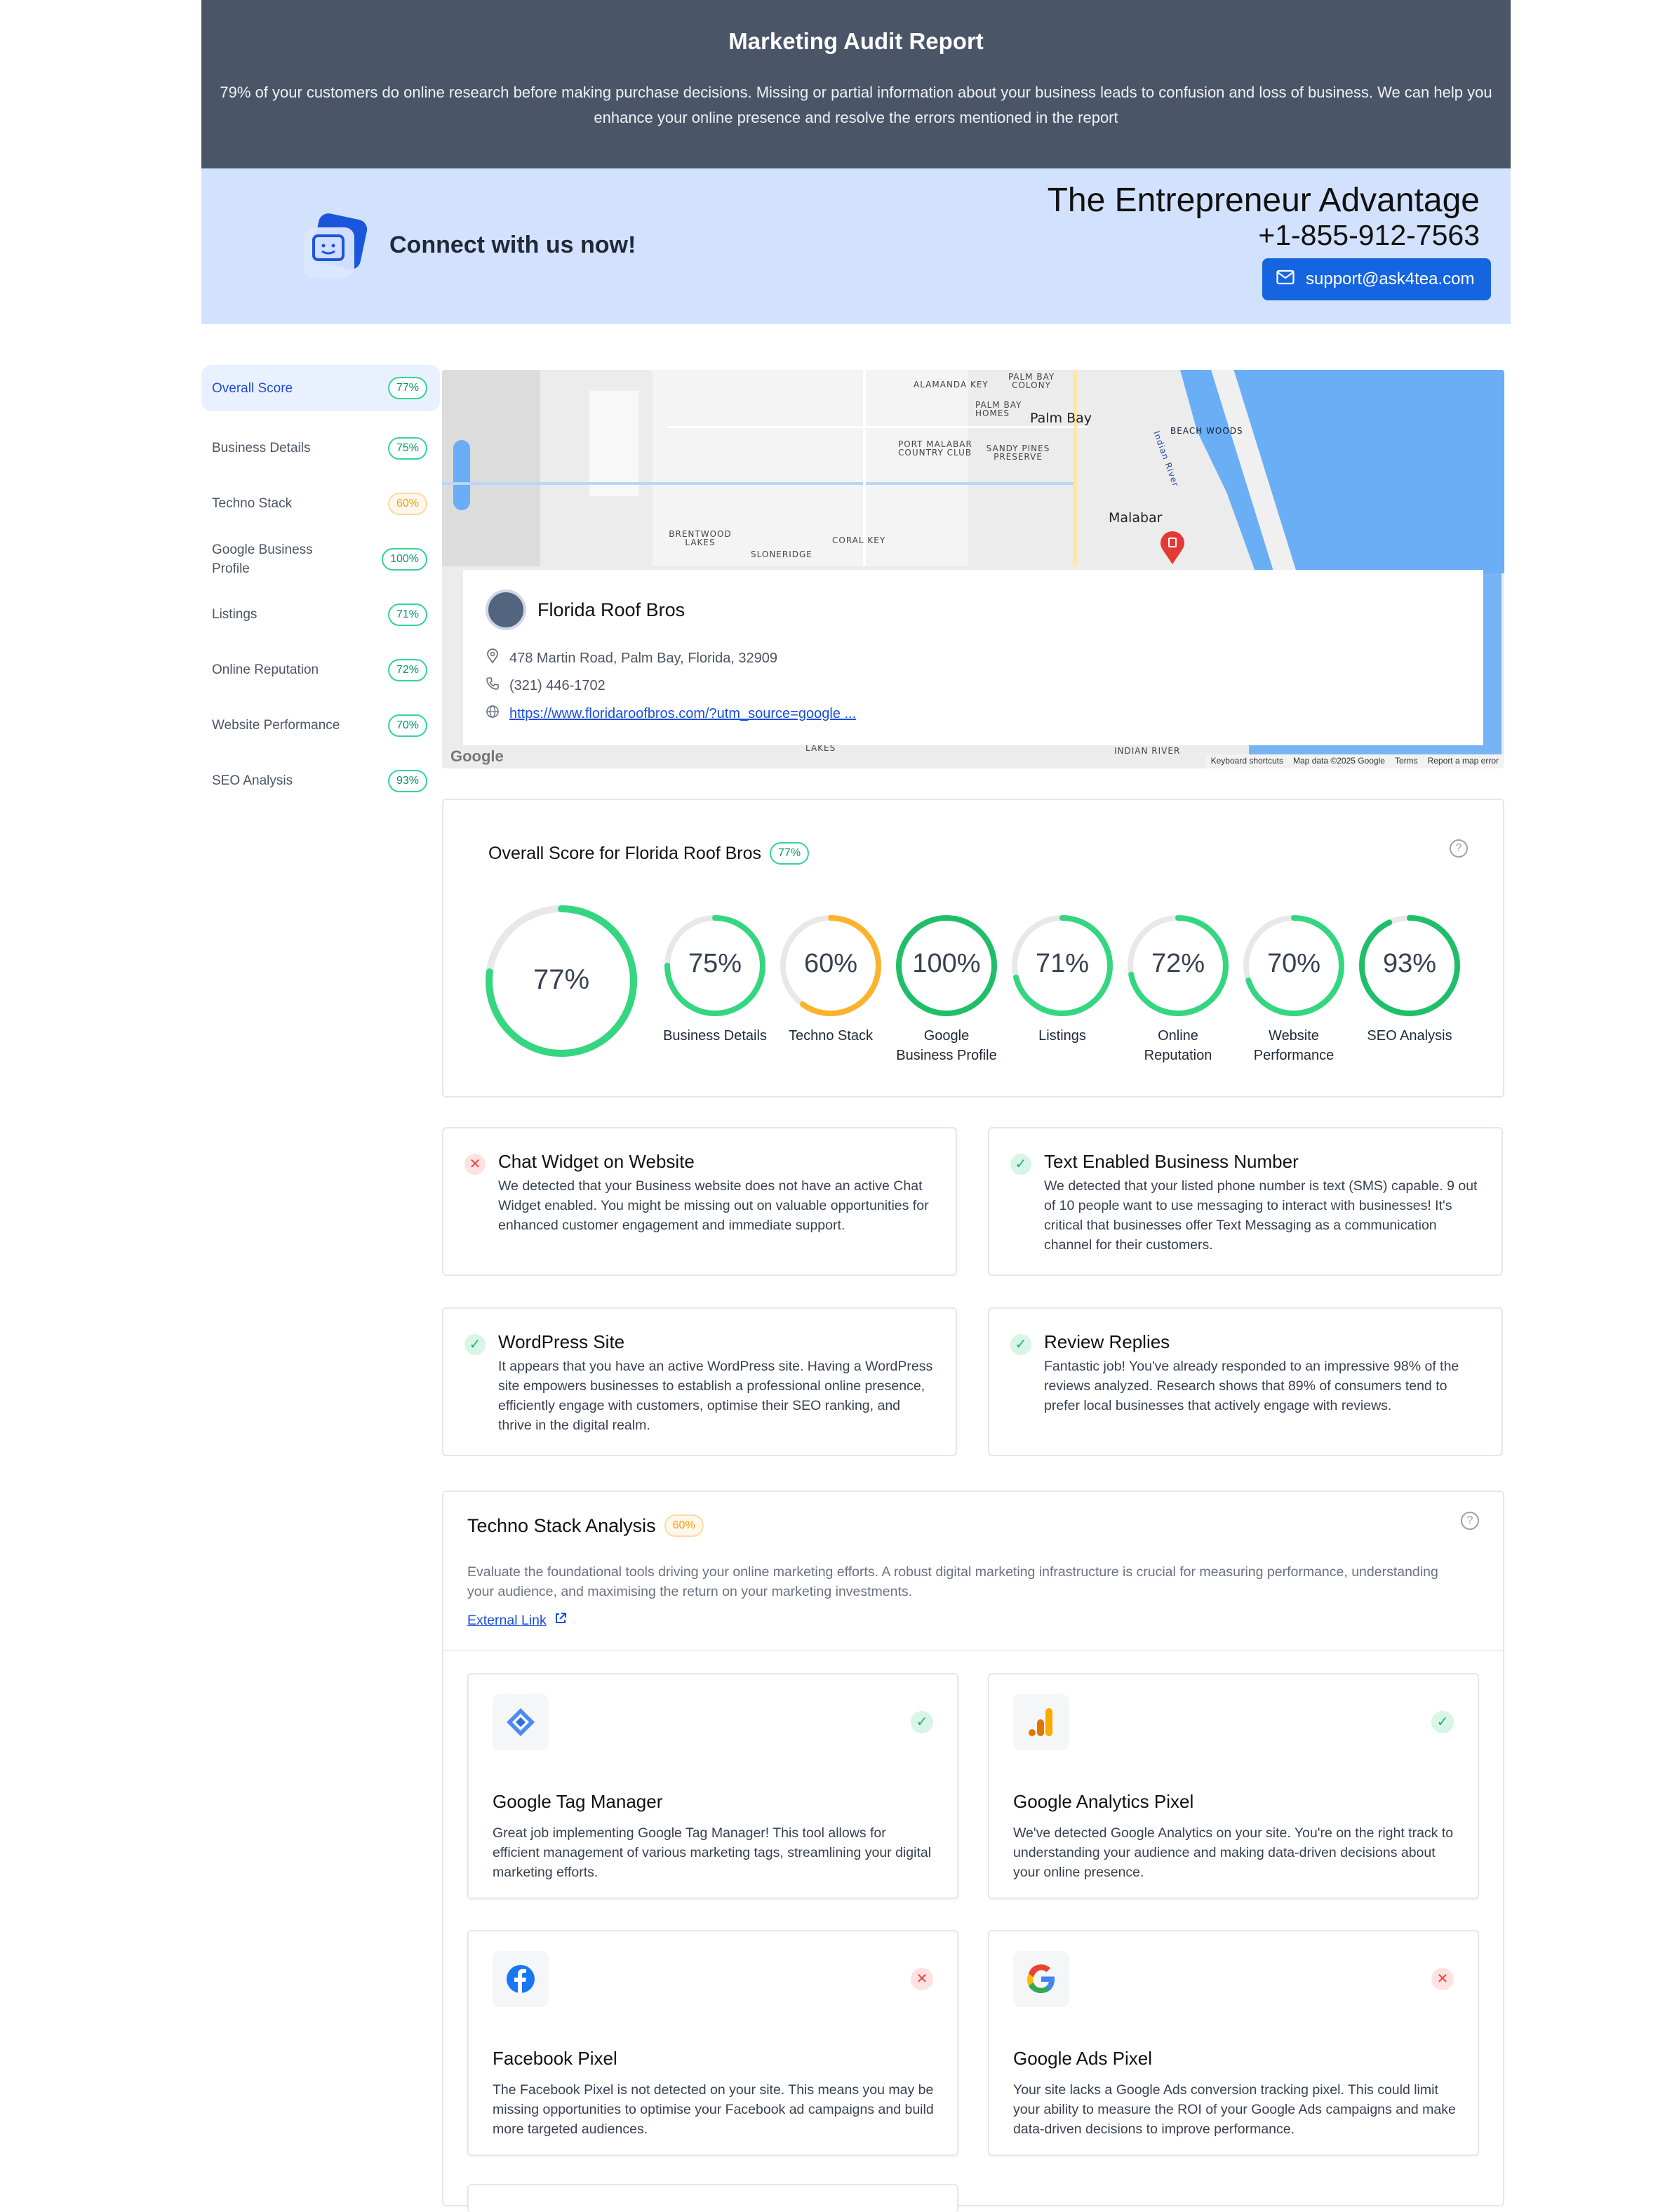  I want to click on keyboard-shortcuts-link: Keyboard shortcuts, so click(1247, 761).